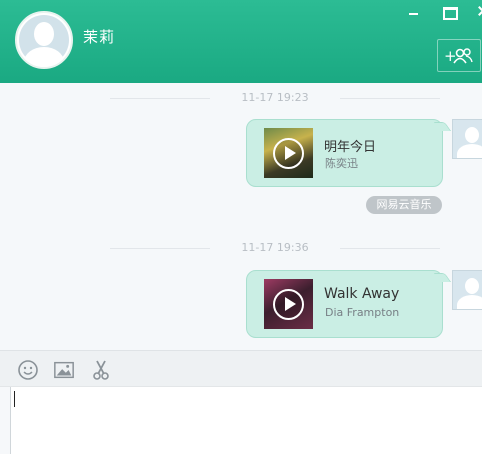 The image size is (482, 454). I want to click on music-card-message: Walk Away Dia Frampton, so click(344, 304).